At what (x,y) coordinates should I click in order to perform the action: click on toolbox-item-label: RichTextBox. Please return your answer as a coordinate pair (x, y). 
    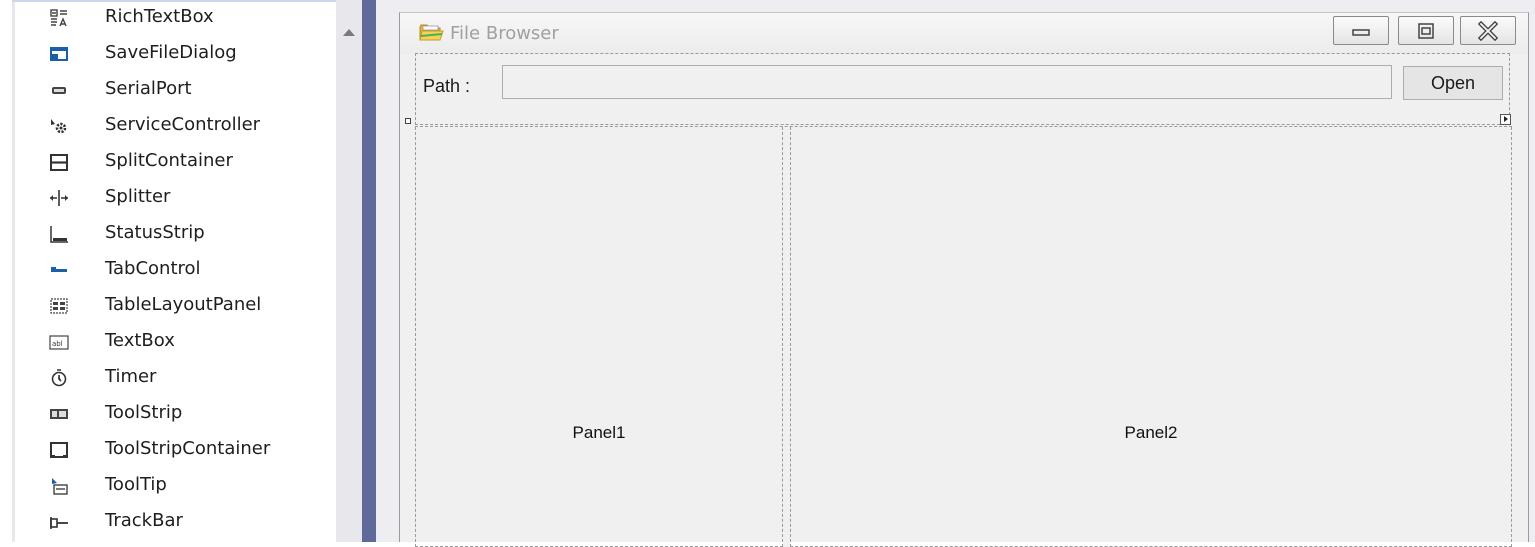
    Looking at the image, I should click on (159, 16).